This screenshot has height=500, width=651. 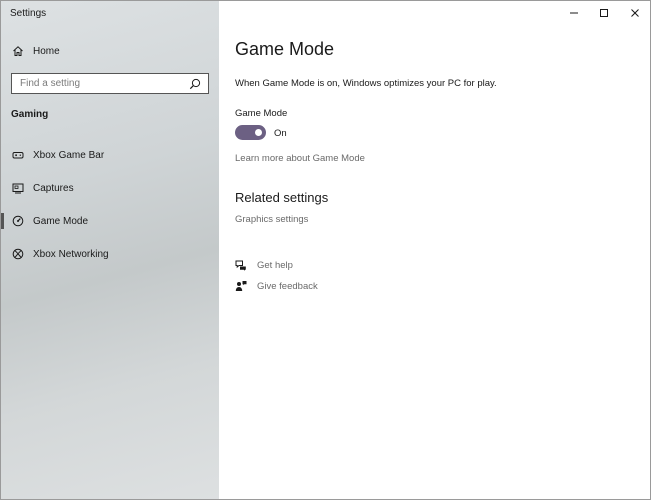 What do you see at coordinates (280, 133) in the screenshot?
I see `toggle-state-label: On` at bounding box center [280, 133].